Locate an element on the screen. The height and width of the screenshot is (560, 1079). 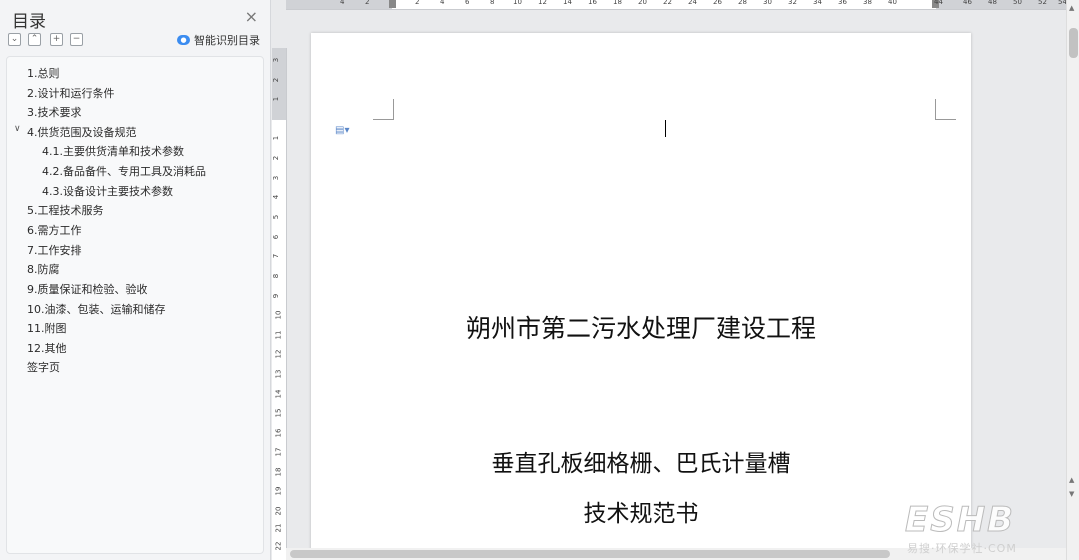
vertical-scrollbar: ▲ ▲ ▼ is located at coordinates (1072, 280).